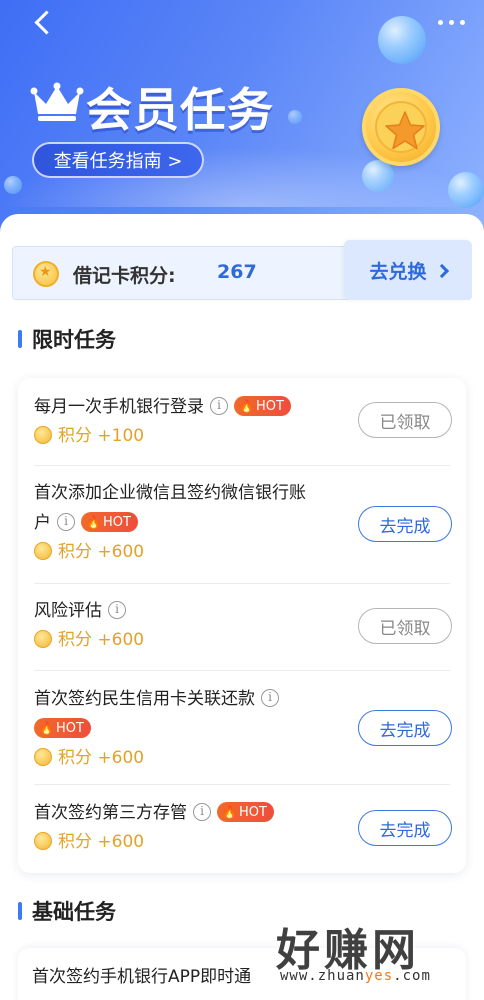 The image size is (484, 1000). What do you see at coordinates (401, 127) in the screenshot?
I see `star-coin-icon` at bounding box center [401, 127].